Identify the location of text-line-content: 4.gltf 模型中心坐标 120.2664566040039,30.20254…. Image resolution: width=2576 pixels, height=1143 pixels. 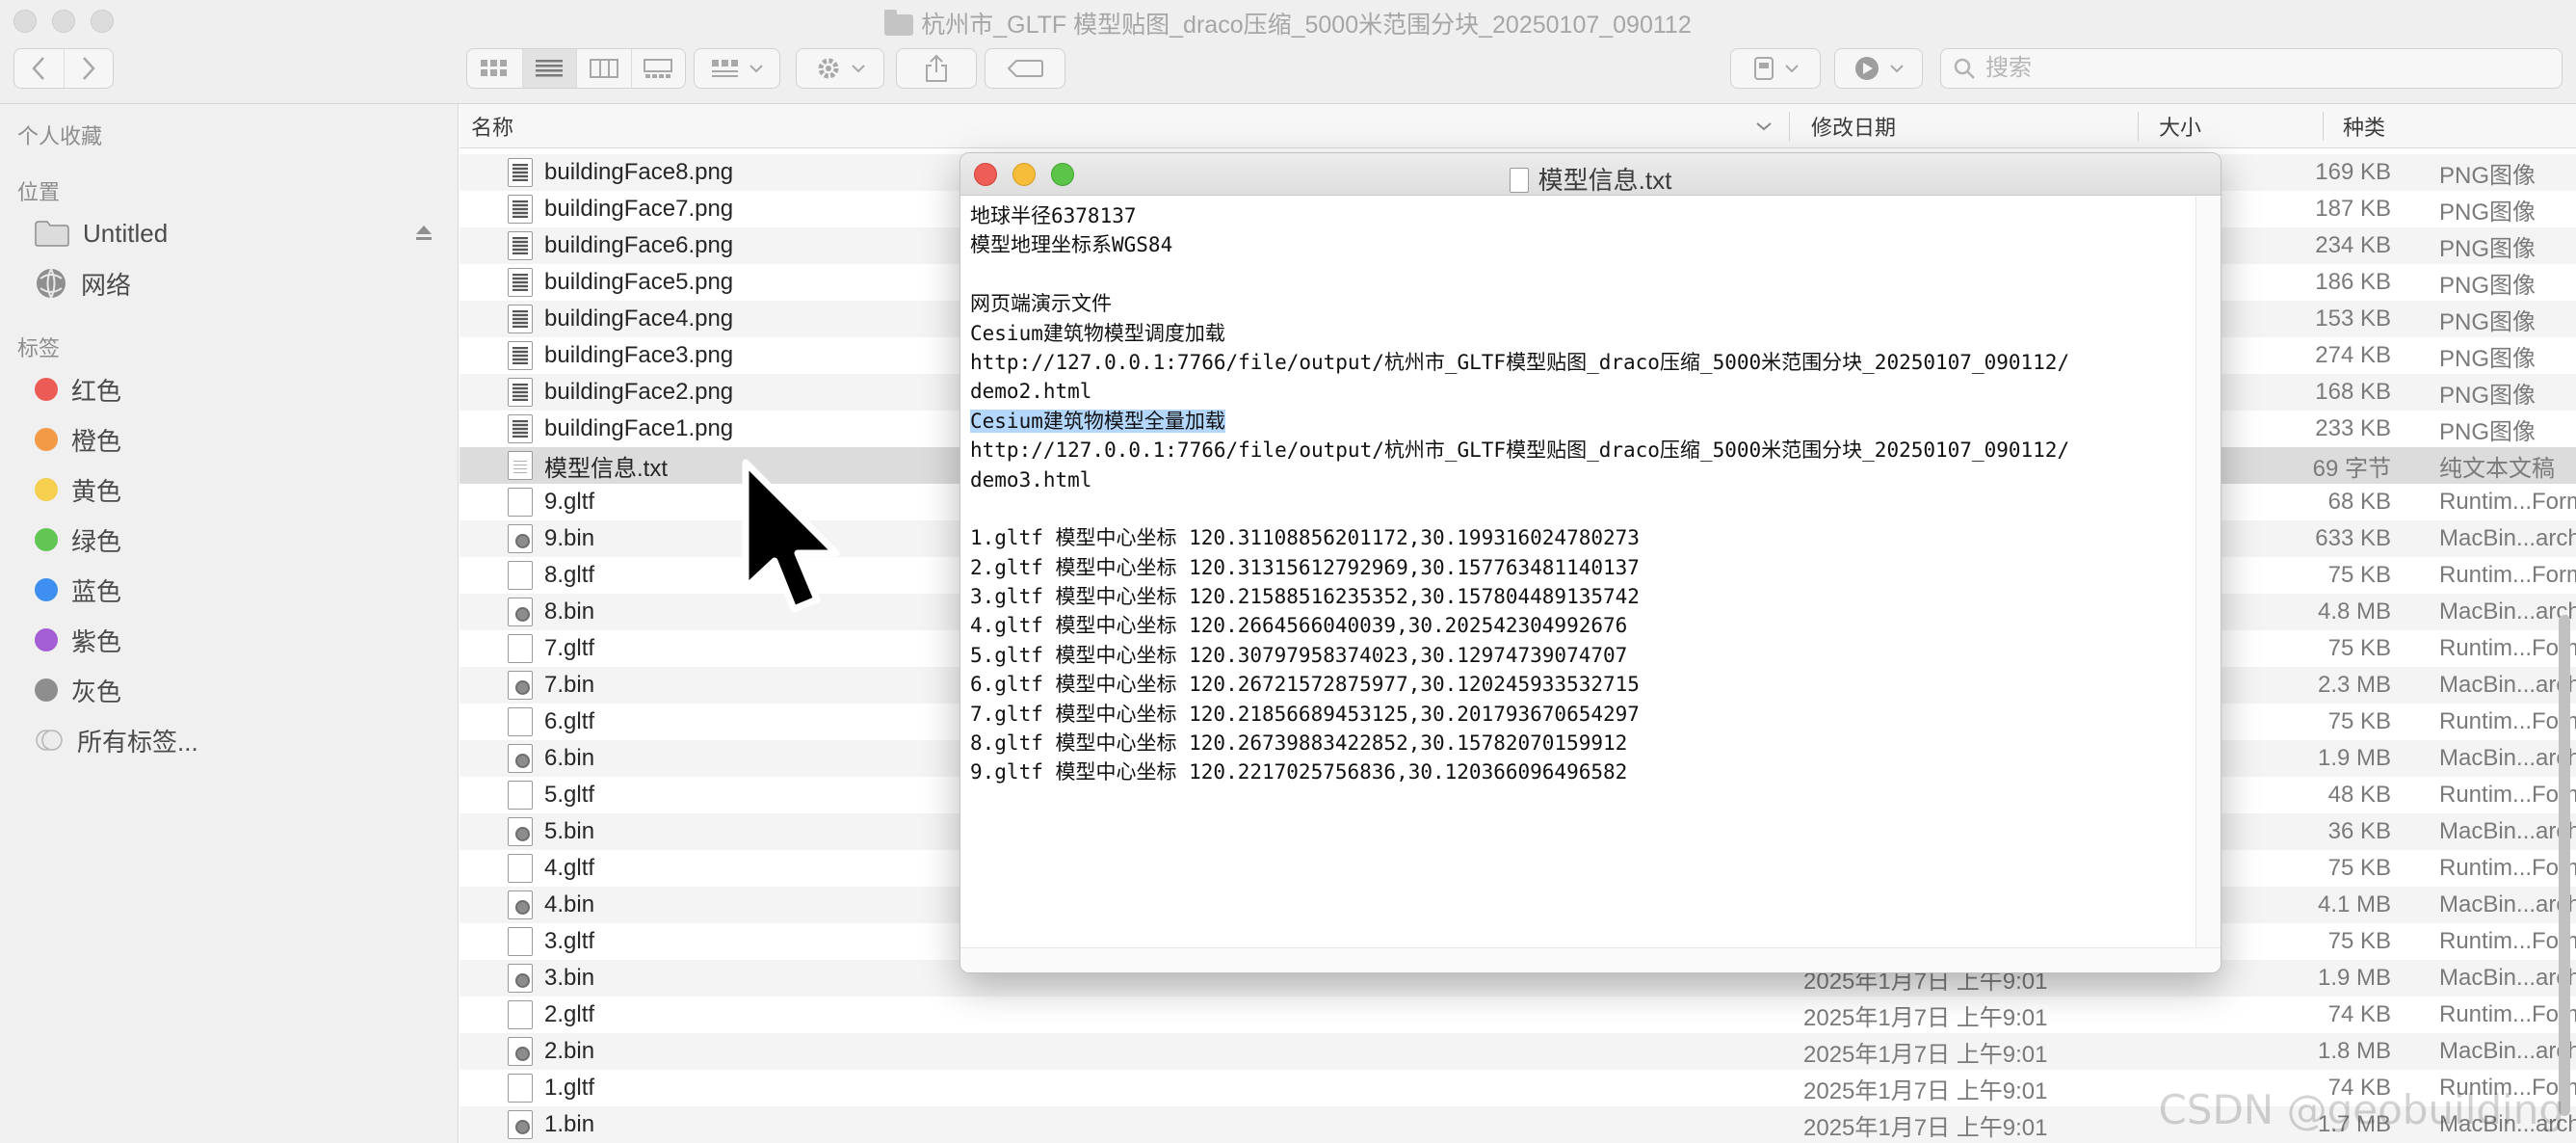
(1299, 626).